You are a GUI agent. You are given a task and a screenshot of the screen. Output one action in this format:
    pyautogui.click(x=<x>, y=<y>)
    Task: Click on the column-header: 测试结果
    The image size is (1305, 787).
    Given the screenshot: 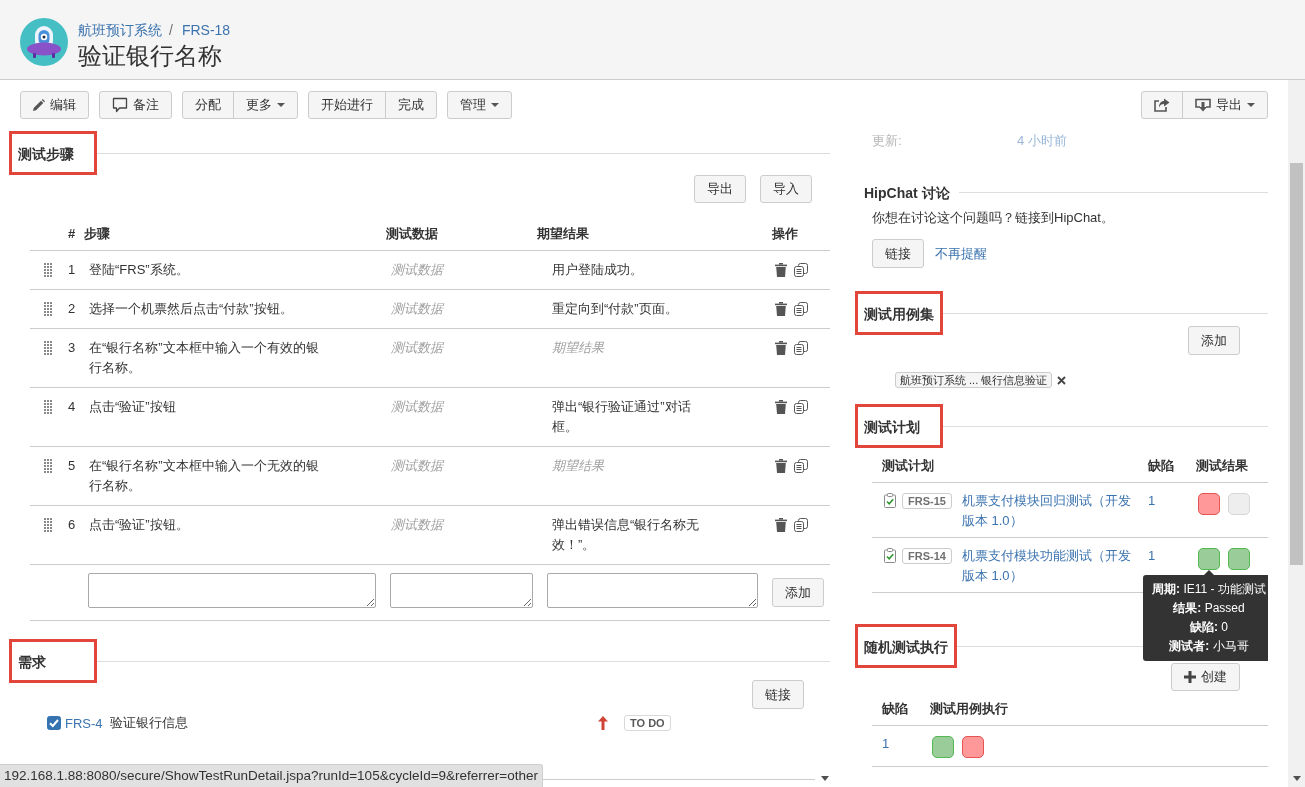 What is the action you would take?
    pyautogui.click(x=1222, y=465)
    